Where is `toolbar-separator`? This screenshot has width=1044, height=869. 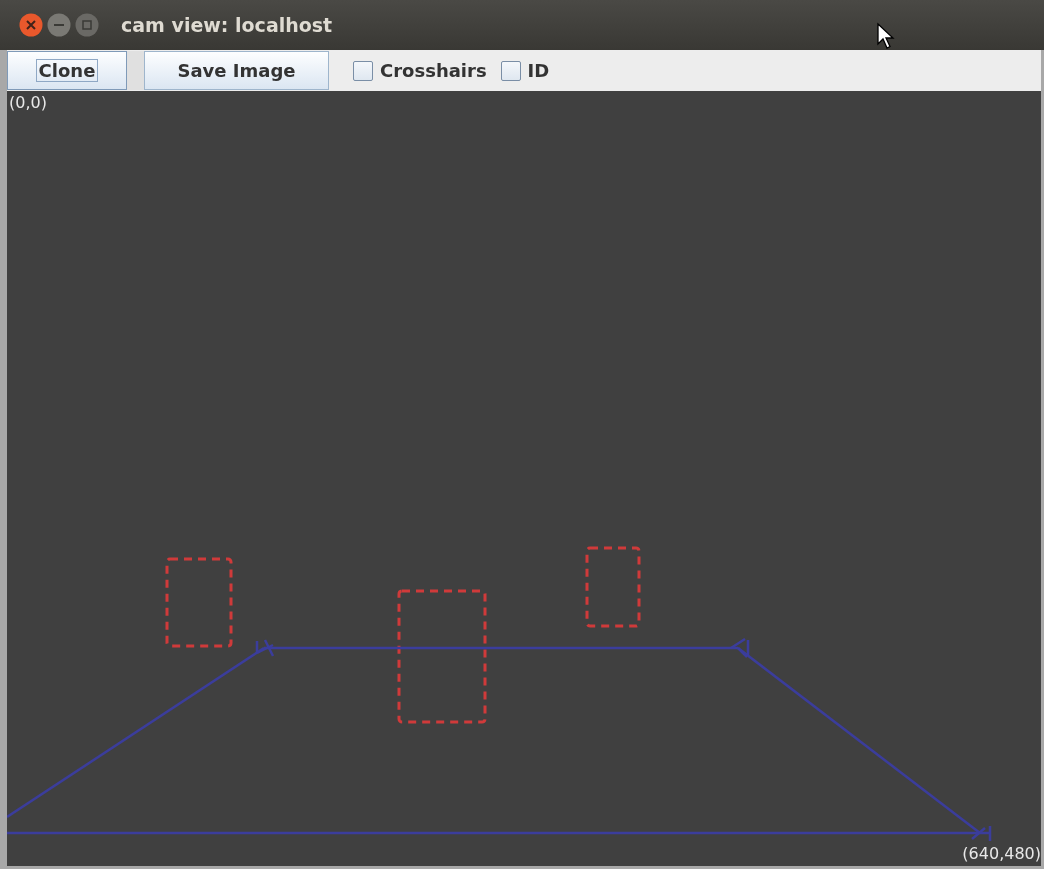 toolbar-separator is located at coordinates (135, 70).